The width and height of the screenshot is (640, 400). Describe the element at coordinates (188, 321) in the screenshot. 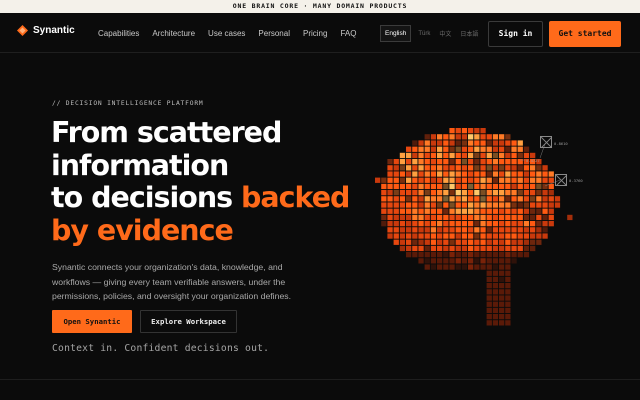

I see `explore-workspace-button: Explore Workspace` at that location.